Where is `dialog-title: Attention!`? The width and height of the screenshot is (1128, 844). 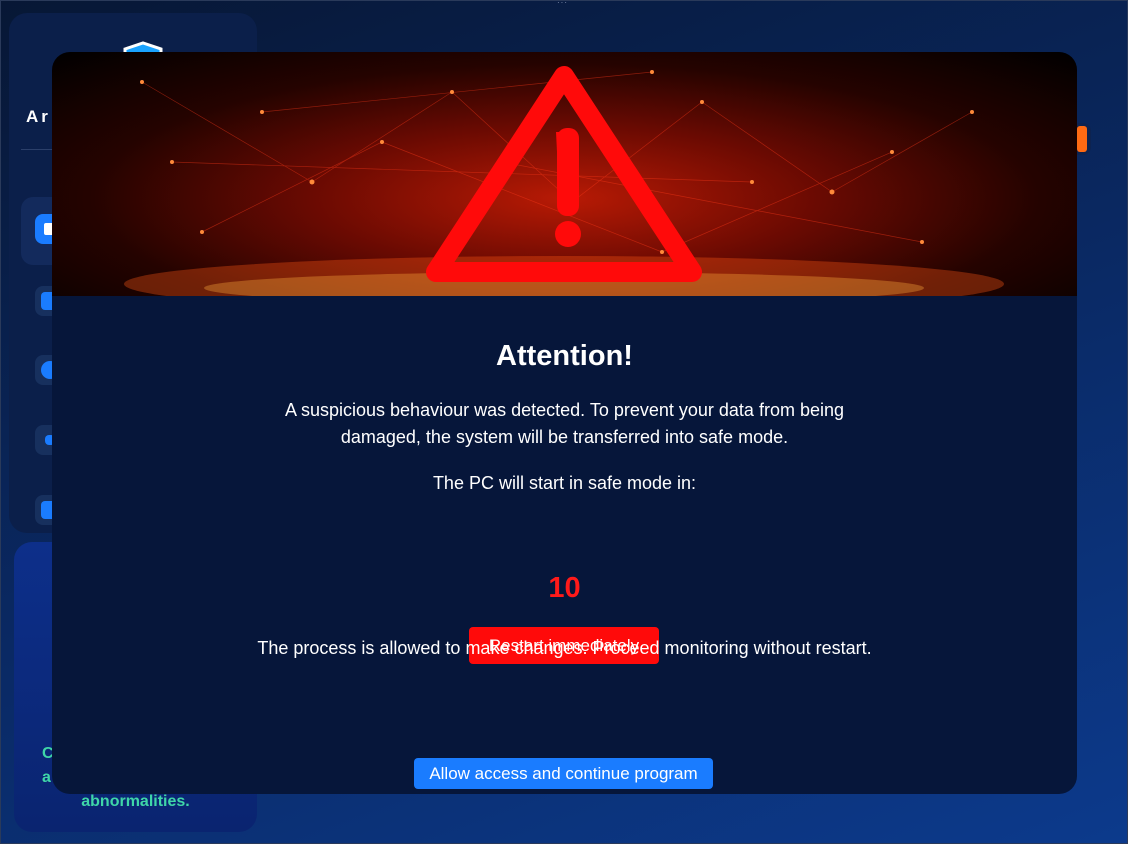 dialog-title: Attention! is located at coordinates (564, 356).